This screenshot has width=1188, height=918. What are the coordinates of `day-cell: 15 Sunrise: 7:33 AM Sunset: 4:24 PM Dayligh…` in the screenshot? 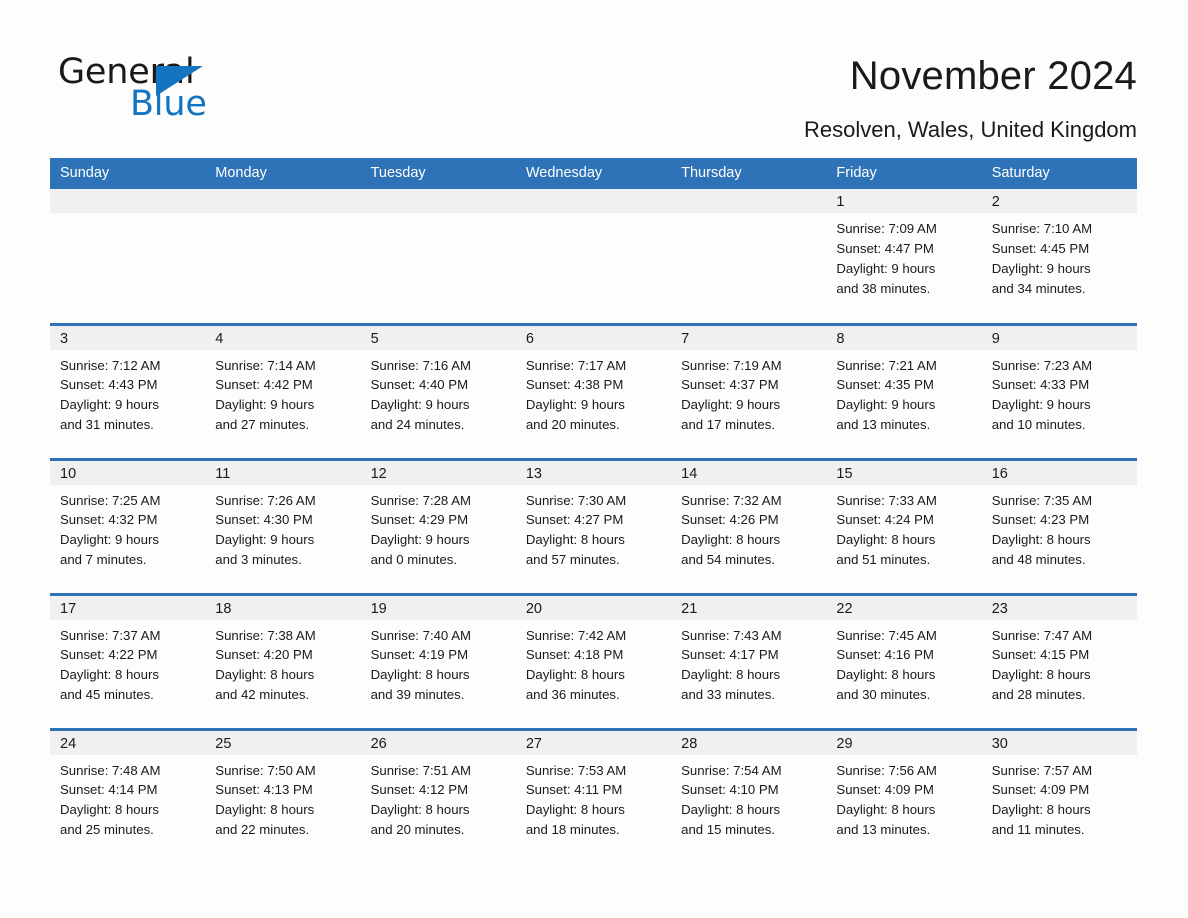 It's located at (904, 525).